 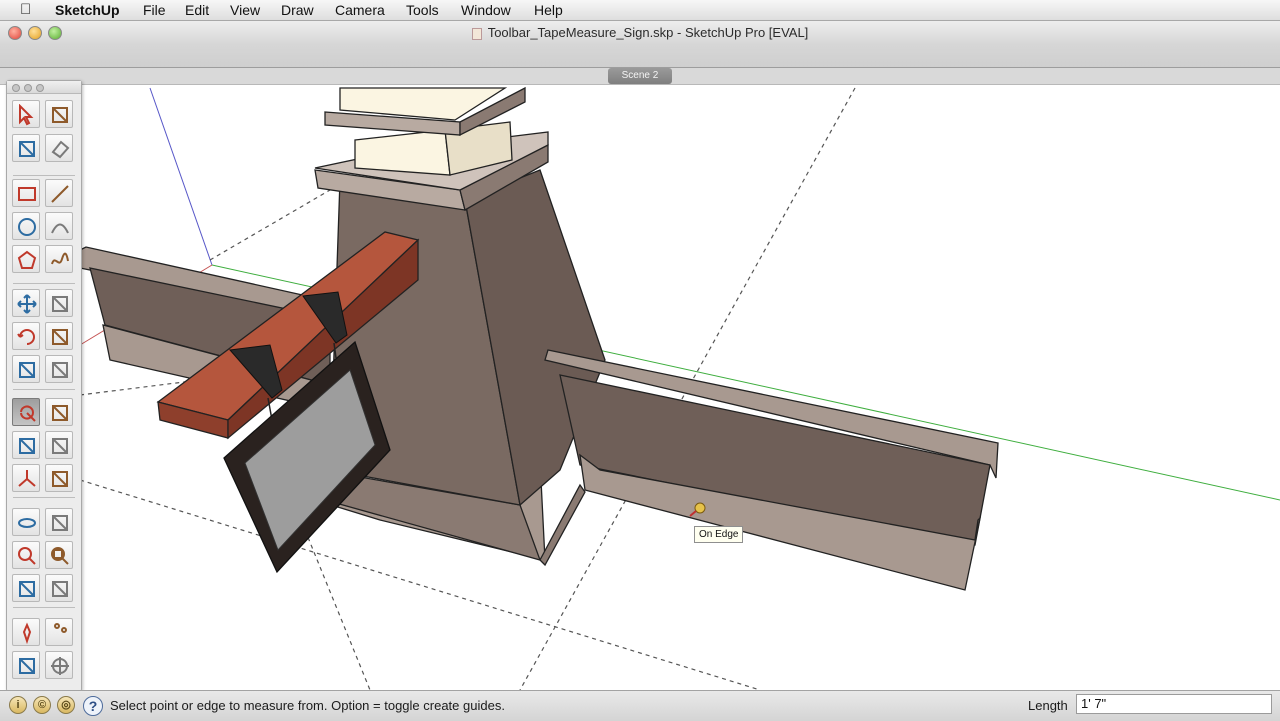 I want to click on protractor-icon, so click(x=27, y=446).